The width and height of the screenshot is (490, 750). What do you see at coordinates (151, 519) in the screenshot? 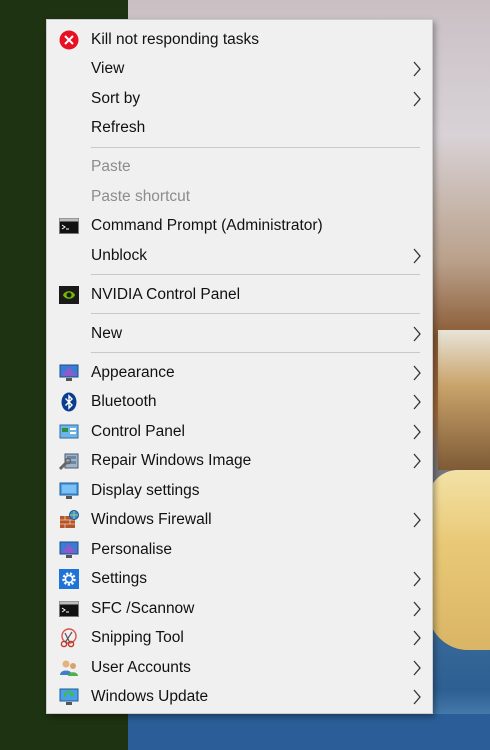
I see `menu-item-label: Windows Firewall` at bounding box center [151, 519].